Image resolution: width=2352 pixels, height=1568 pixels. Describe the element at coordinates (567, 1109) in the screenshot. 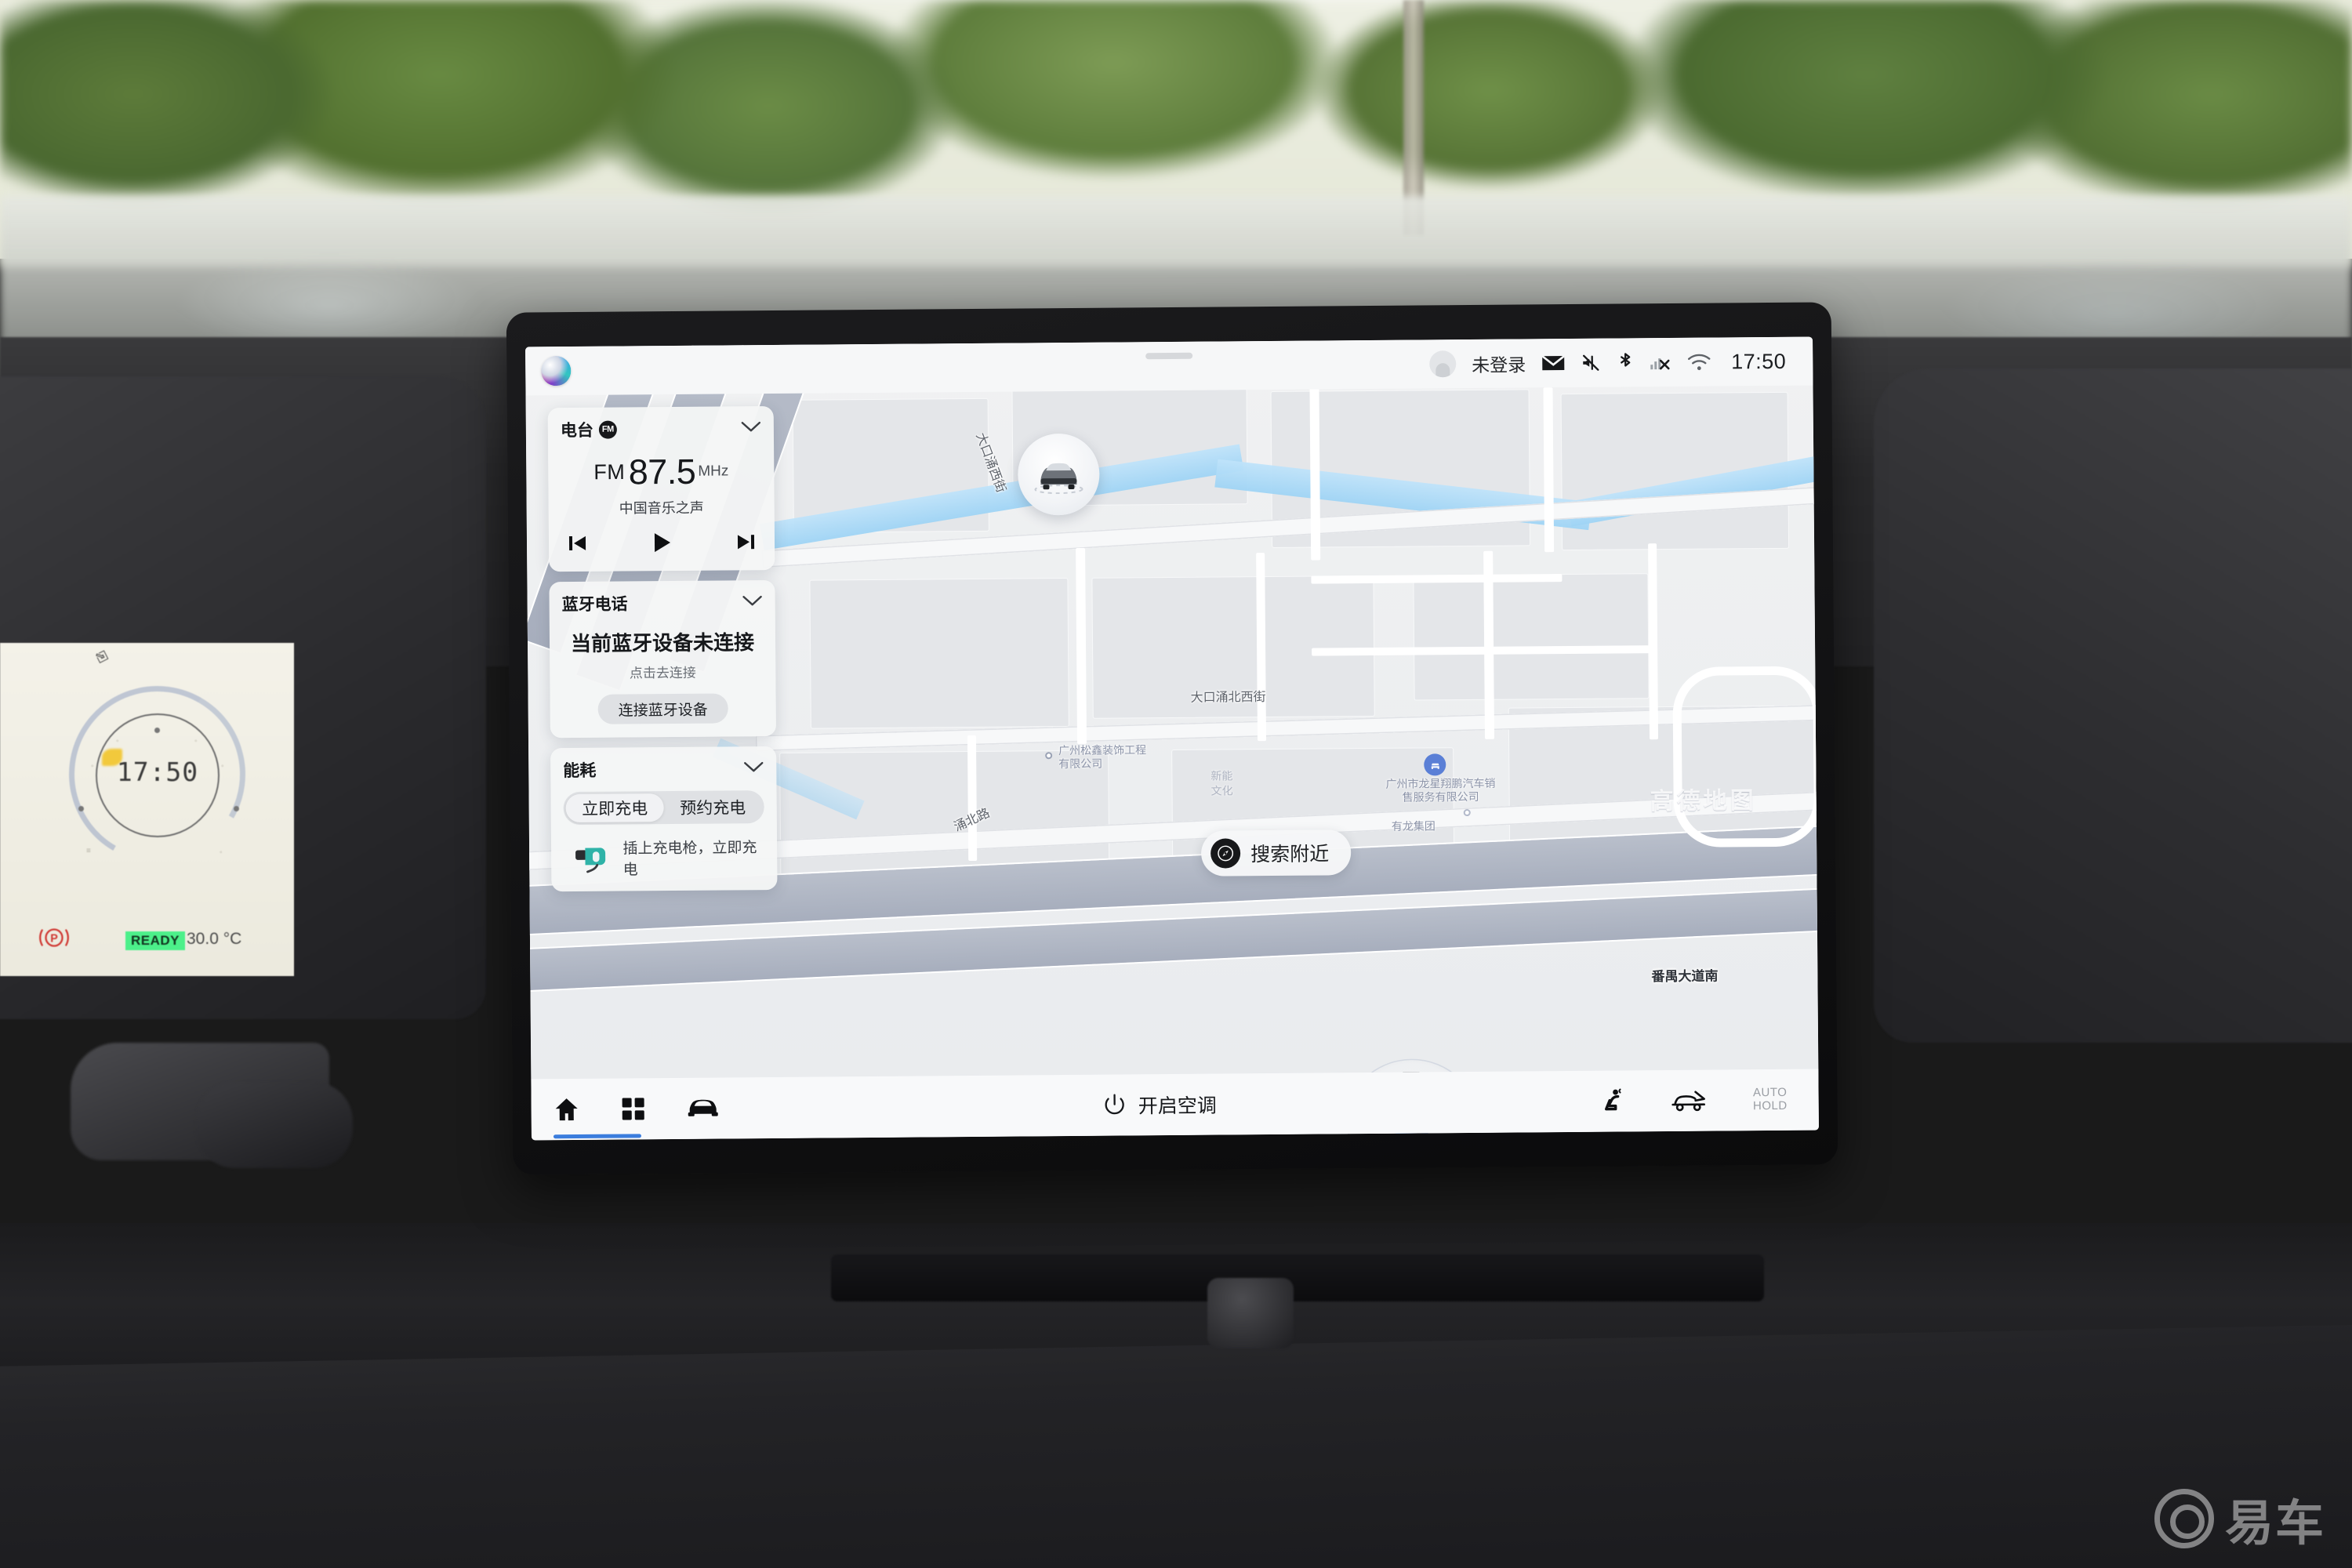

I see `home-icon` at that location.